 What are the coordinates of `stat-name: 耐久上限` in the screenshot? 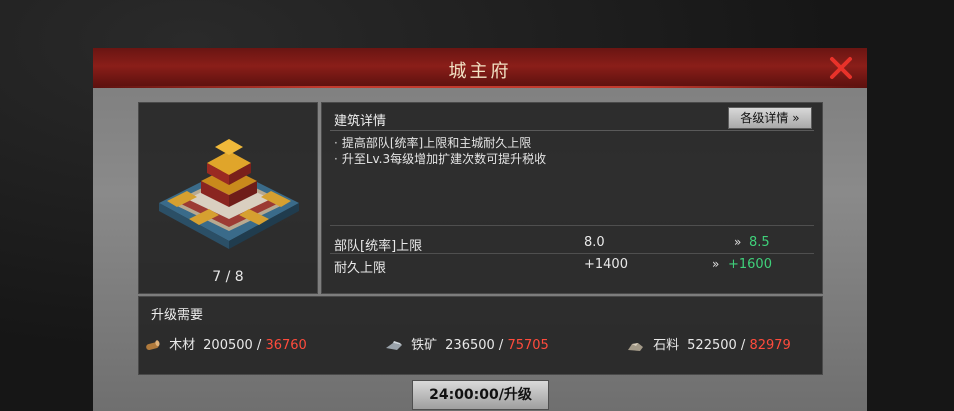 It's located at (360, 268).